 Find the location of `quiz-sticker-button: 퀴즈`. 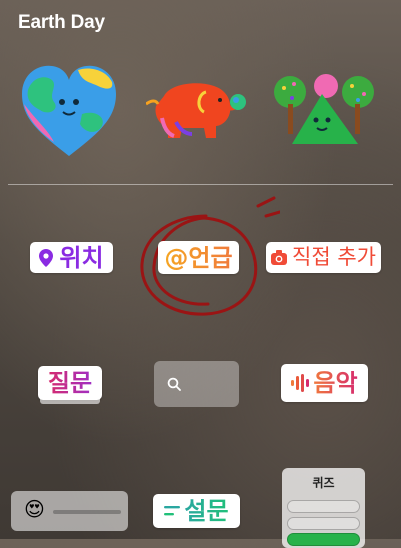

quiz-sticker-button: 퀴즈 is located at coordinates (323, 508).